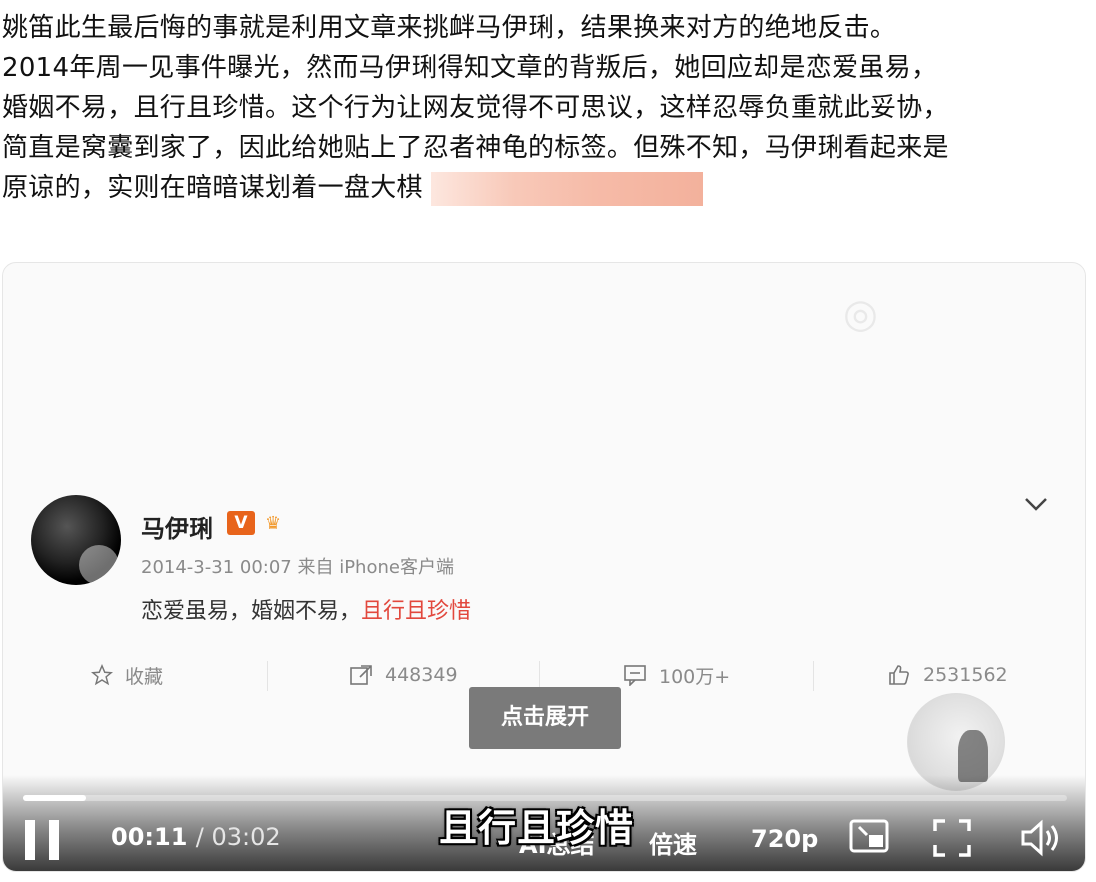 The image size is (1096, 882). What do you see at coordinates (273, 523) in the screenshot?
I see `vip-crown-icon: ♛` at bounding box center [273, 523].